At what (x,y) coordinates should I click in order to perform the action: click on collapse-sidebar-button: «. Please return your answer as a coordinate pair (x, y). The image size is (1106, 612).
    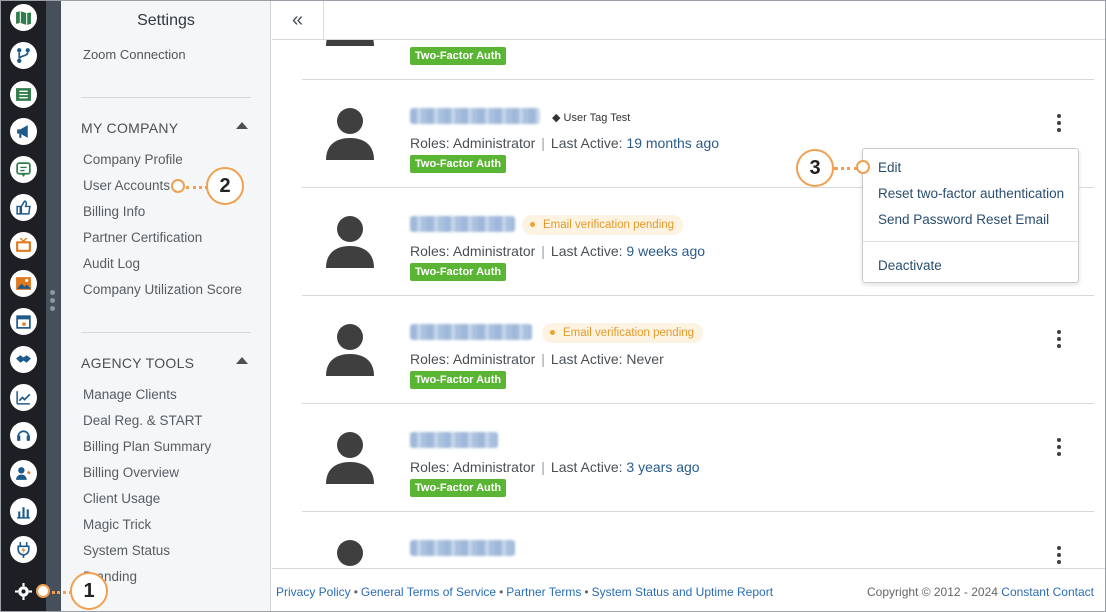
    Looking at the image, I should click on (298, 20).